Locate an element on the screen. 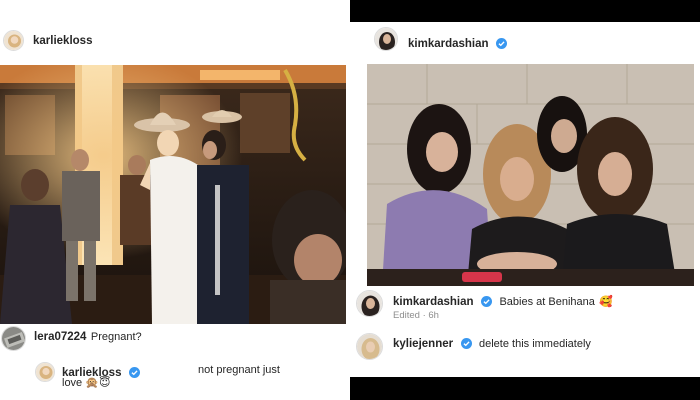 The height and width of the screenshot is (400, 700). right-panel-bottom-bar is located at coordinates (525, 388).